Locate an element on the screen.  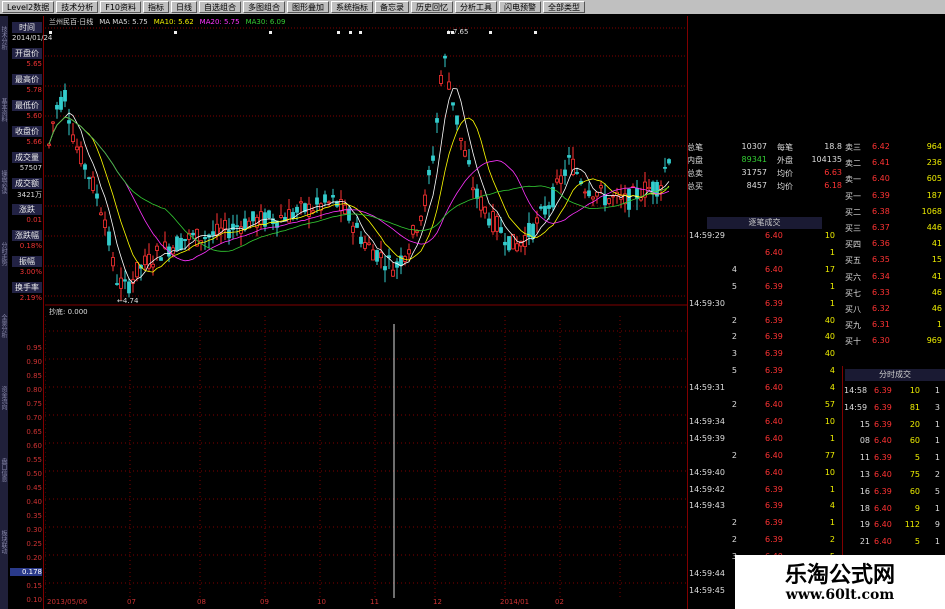
menu-item-2: F10资料 is located at coordinates (120, 7).